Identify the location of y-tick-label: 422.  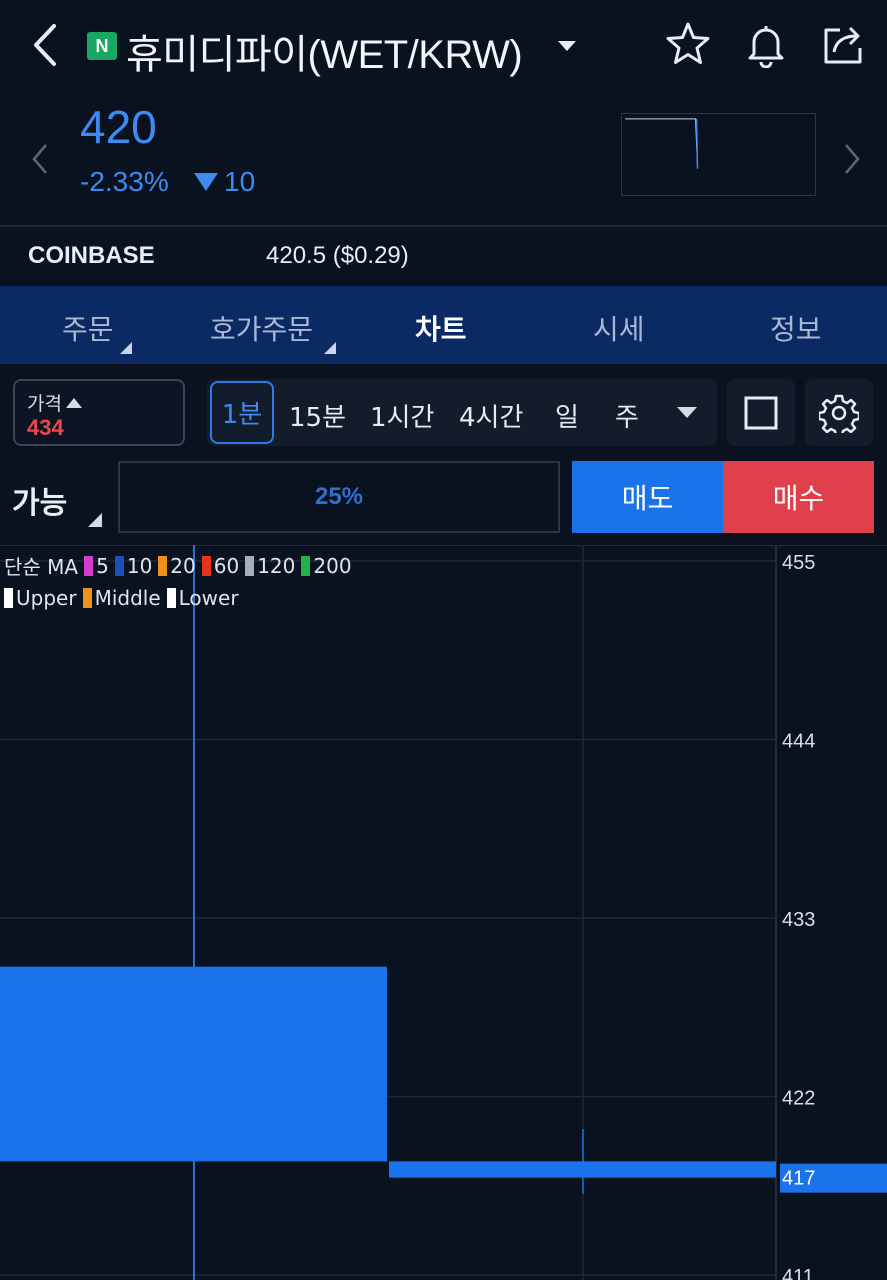
(798, 1099).